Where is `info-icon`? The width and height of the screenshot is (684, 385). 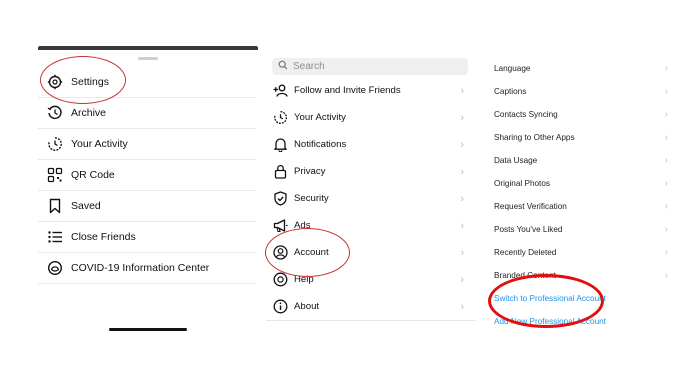 info-icon is located at coordinates (280, 307).